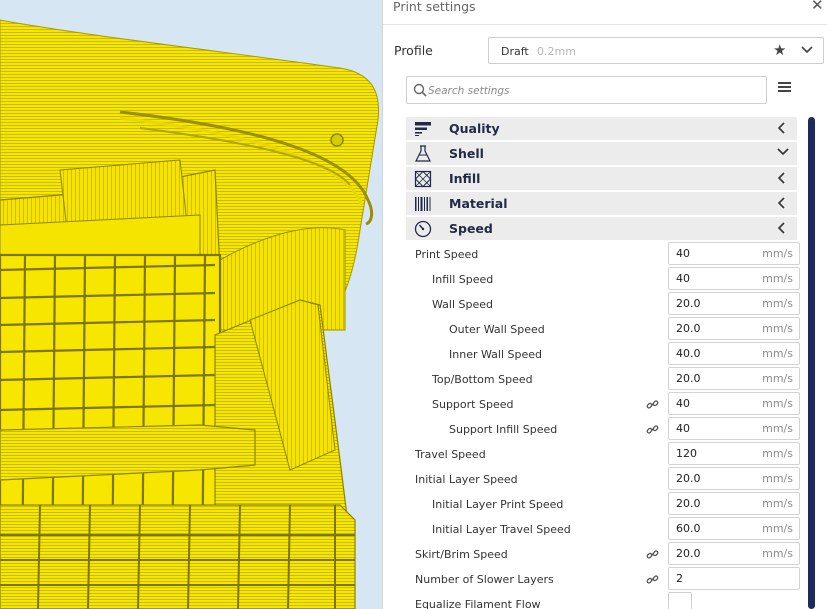 Image resolution: width=827 pixels, height=609 pixels. What do you see at coordinates (474, 128) in the screenshot?
I see `category-label: Quality` at bounding box center [474, 128].